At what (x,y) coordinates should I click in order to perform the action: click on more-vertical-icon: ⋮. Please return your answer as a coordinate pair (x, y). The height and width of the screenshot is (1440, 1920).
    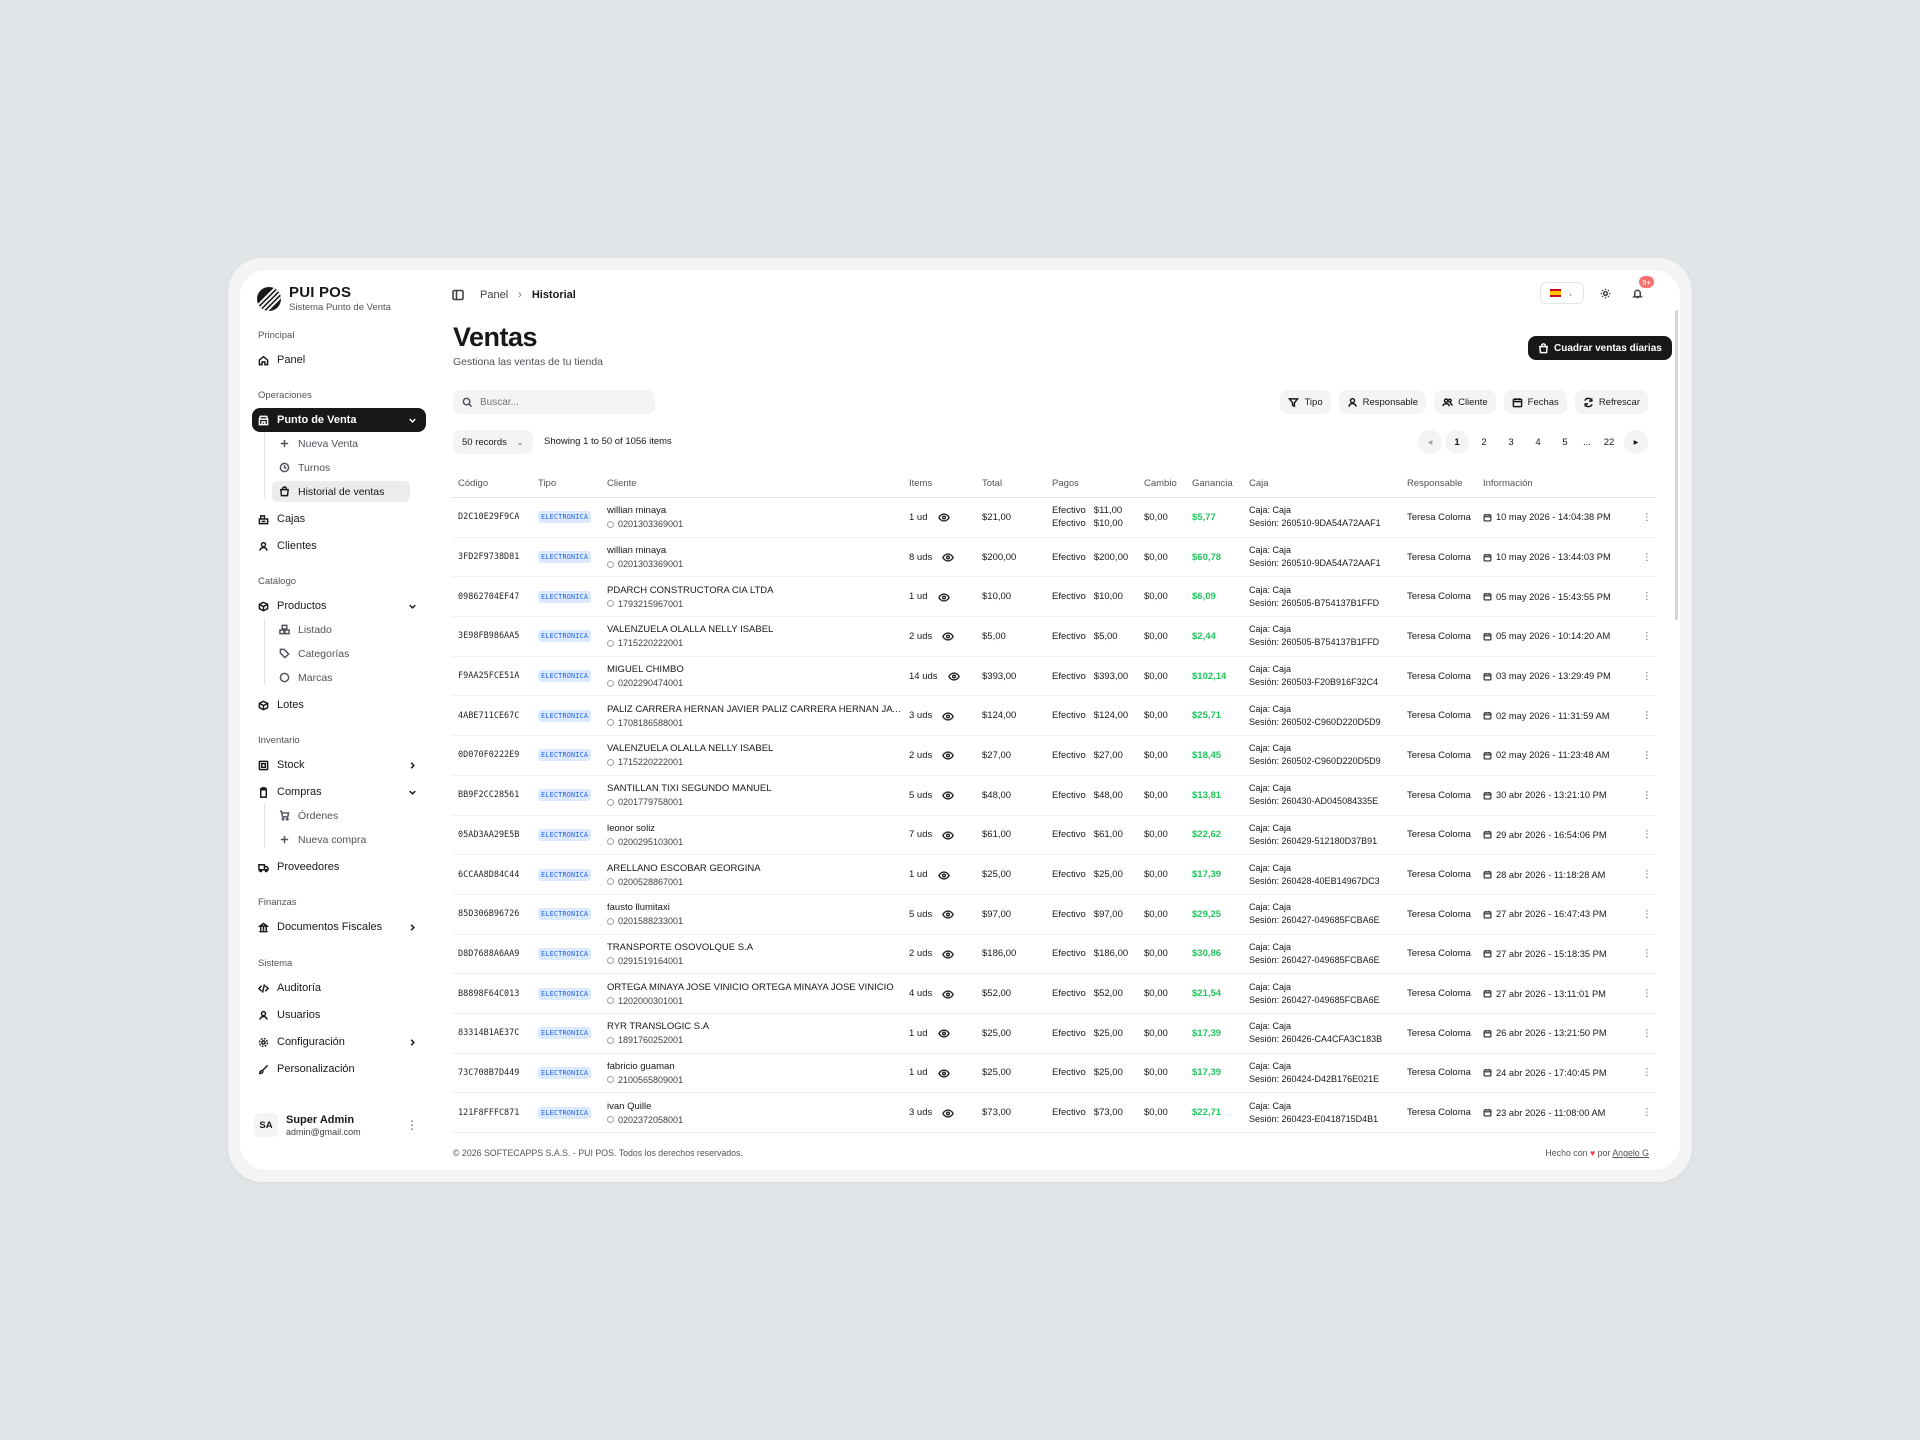
    Looking at the image, I should click on (412, 1125).